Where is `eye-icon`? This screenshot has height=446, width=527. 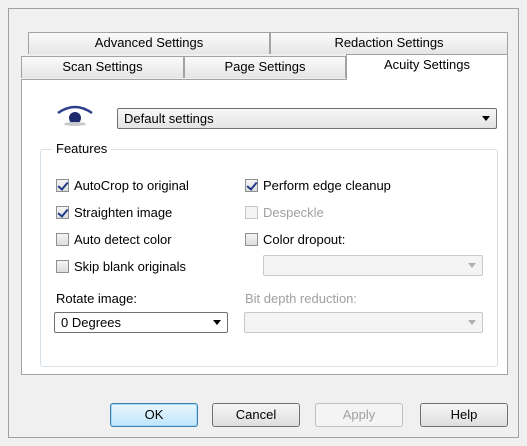
eye-icon is located at coordinates (75, 116).